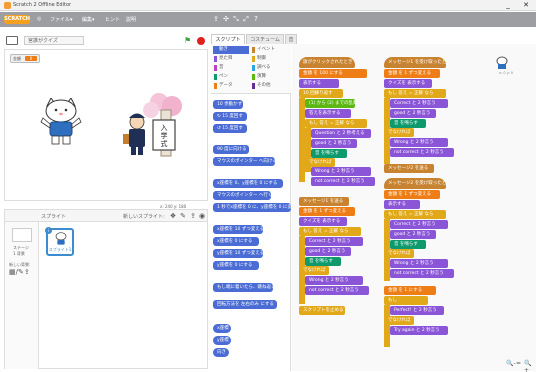 The width and height of the screenshot is (536, 372). Describe the element at coordinates (269, 50) in the screenshot. I see `category-events: イベント` at that location.